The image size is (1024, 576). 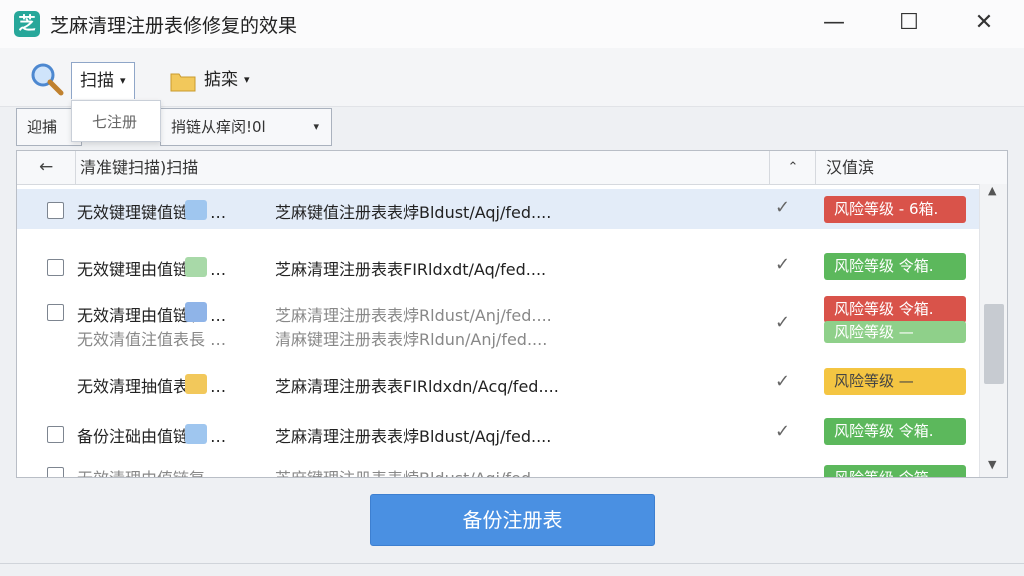 What do you see at coordinates (984, 23) in the screenshot?
I see `close-button: ✕` at bounding box center [984, 23].